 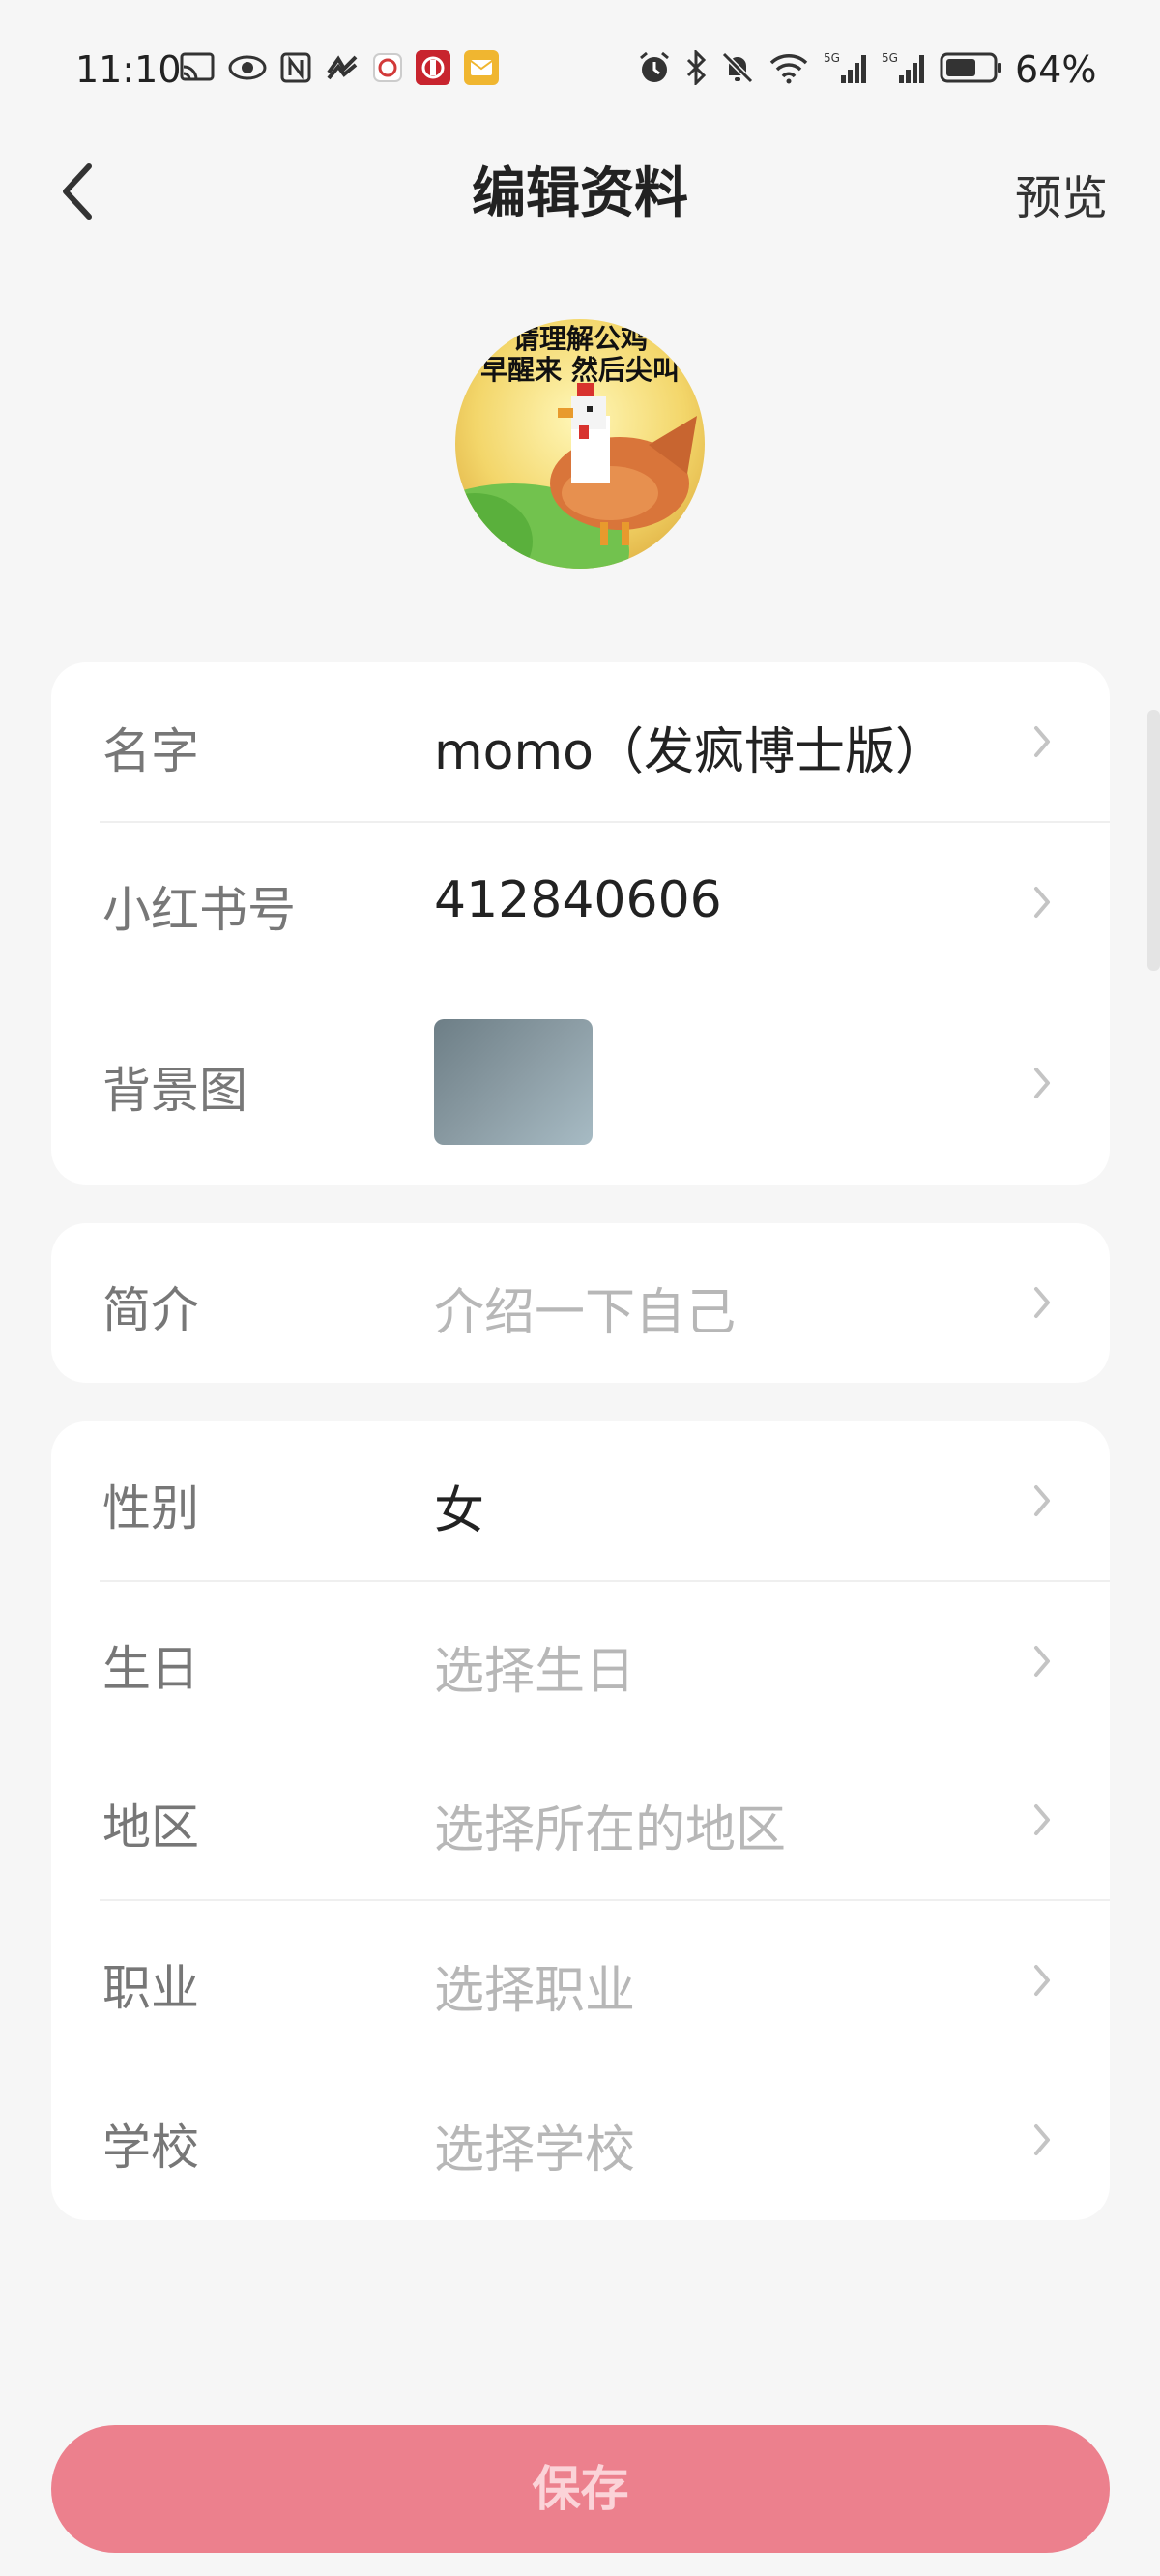 What do you see at coordinates (296, 67) in the screenshot?
I see `nfc-icon` at bounding box center [296, 67].